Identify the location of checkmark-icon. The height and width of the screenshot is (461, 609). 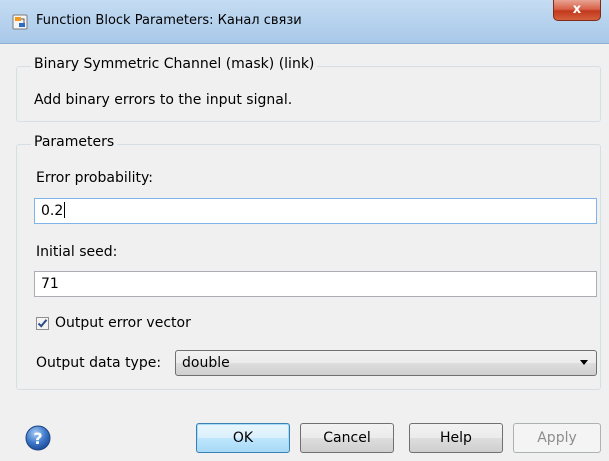
(42, 323).